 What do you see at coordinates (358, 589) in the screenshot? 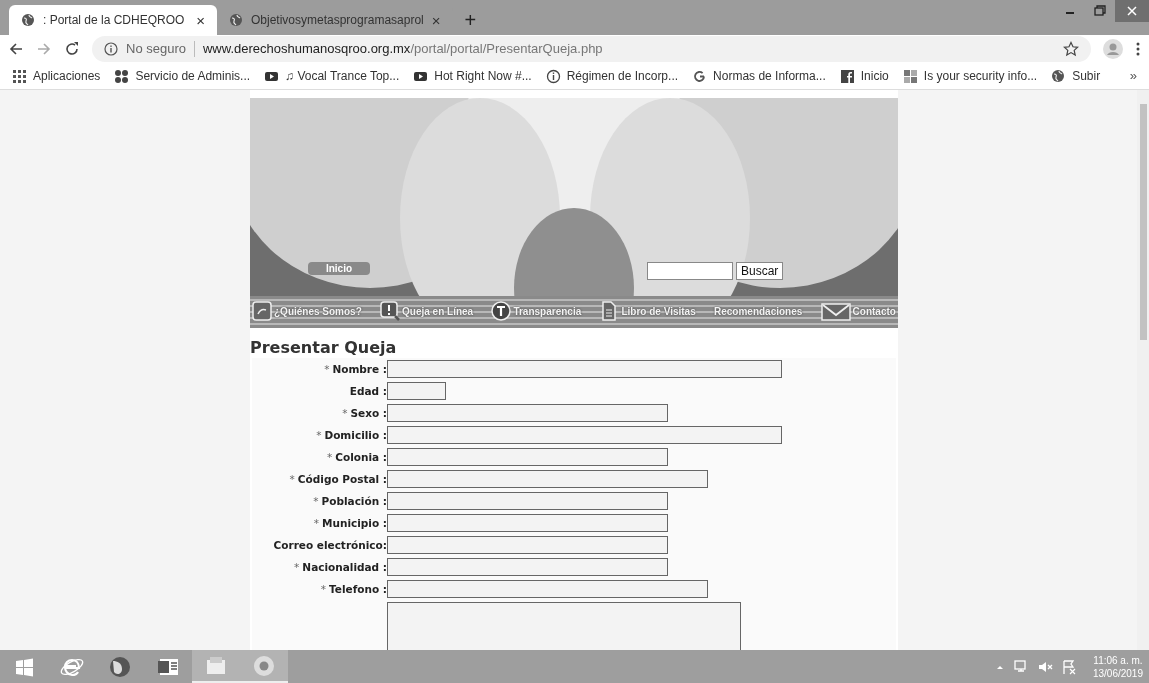
I see `field-label: Telefono :` at bounding box center [358, 589].